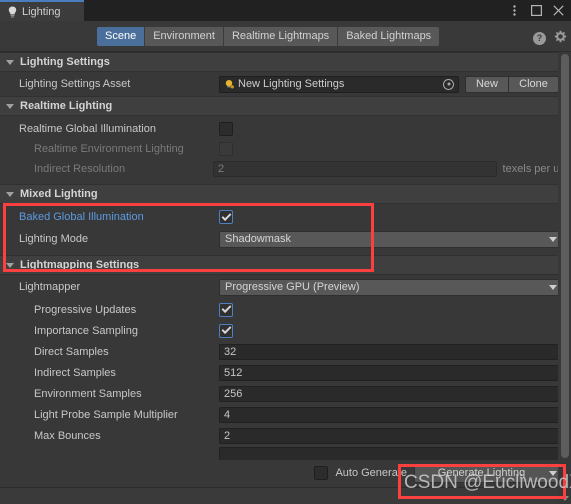 Image resolution: width=571 pixels, height=504 pixels. Describe the element at coordinates (391, 287) in the screenshot. I see `lightmapper-dropdown: Progressive GPU (Preview)` at that location.